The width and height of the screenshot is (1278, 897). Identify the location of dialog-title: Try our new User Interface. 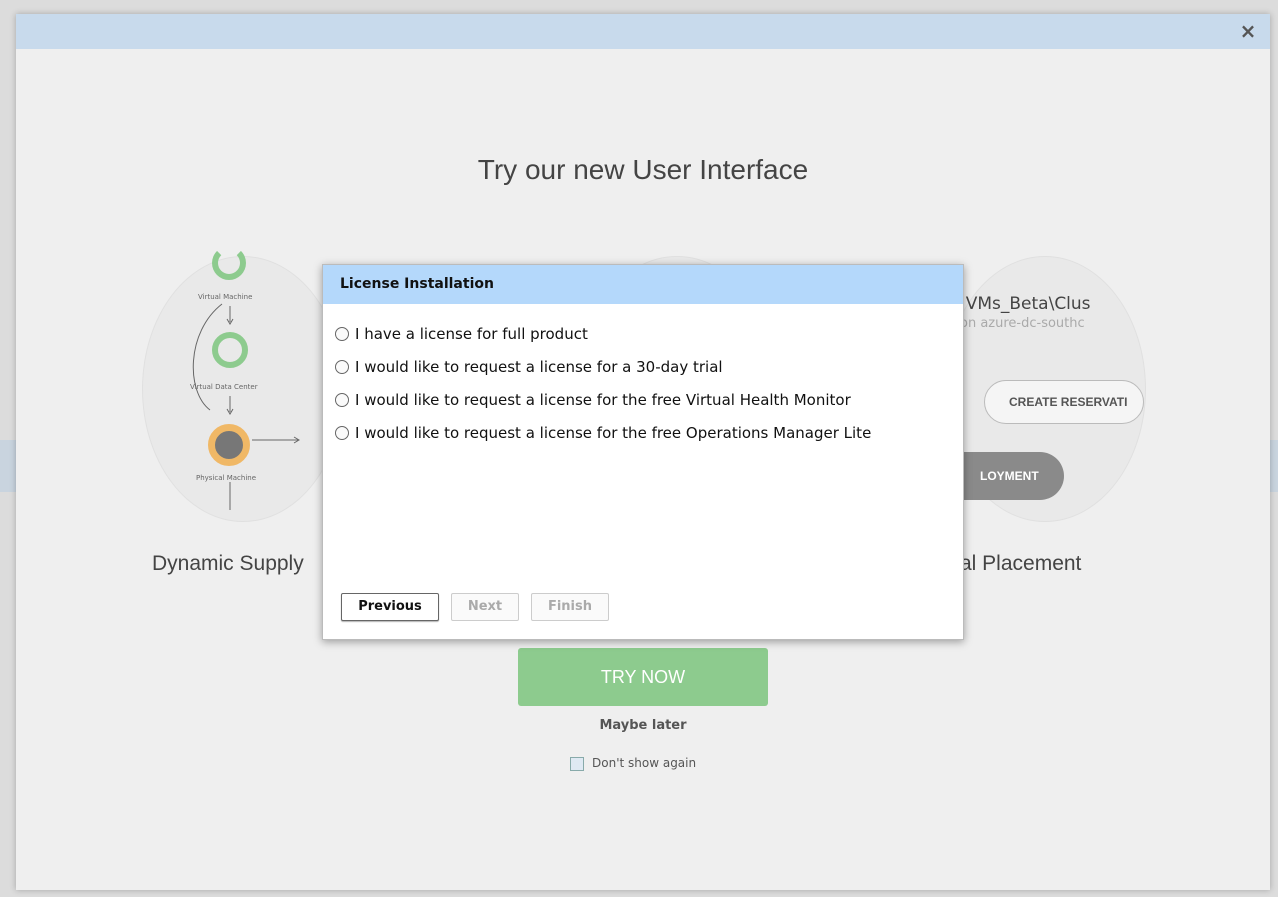
(643, 169).